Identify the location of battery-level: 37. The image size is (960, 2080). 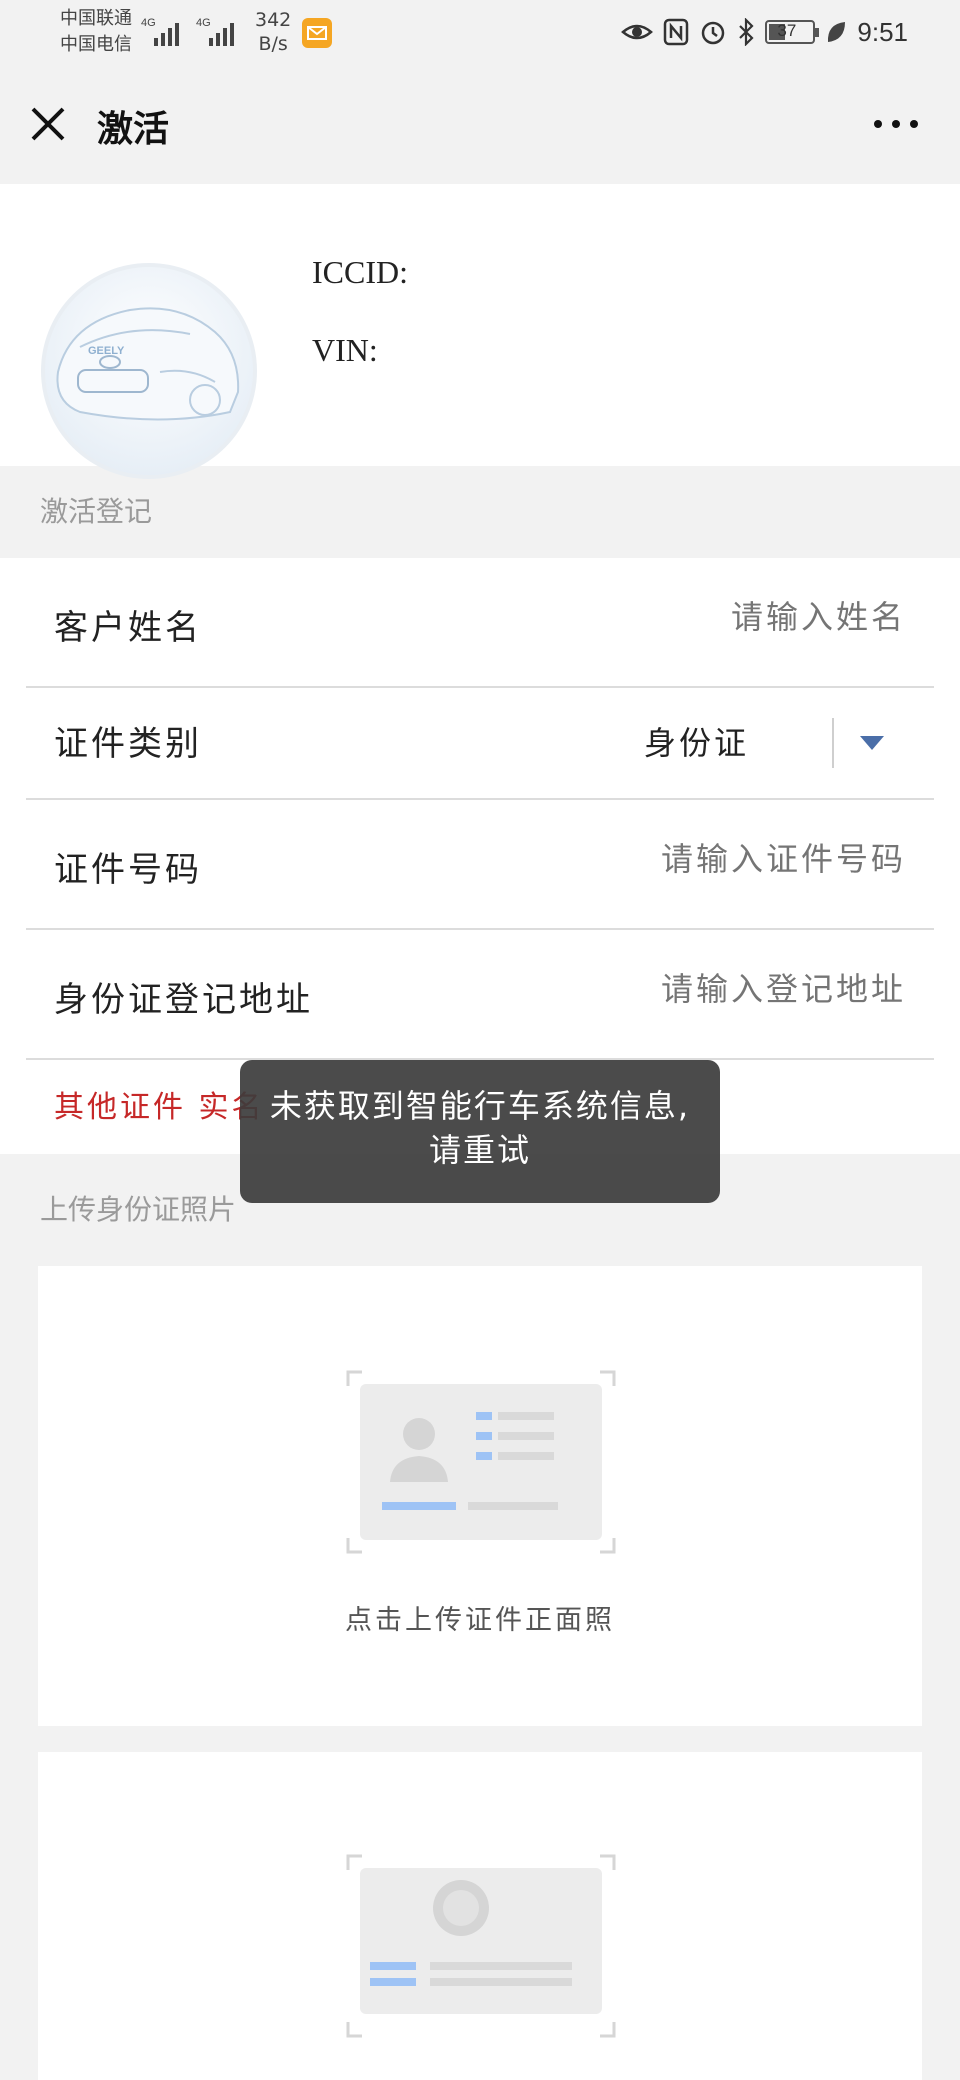
(787, 30).